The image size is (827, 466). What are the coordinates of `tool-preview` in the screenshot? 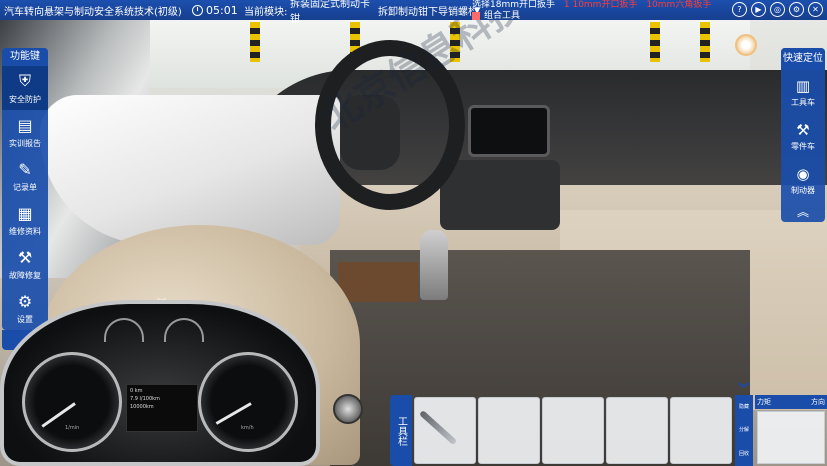 It's located at (791, 437).